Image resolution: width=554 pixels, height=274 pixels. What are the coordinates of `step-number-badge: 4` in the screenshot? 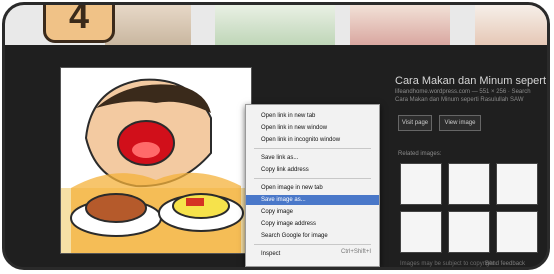 It's located at (79, 24).